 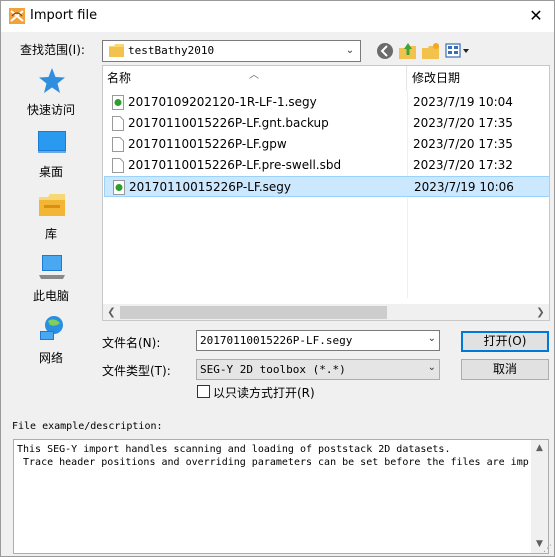 I want to click on place-quick-access: 快速访问, so click(x=51, y=95).